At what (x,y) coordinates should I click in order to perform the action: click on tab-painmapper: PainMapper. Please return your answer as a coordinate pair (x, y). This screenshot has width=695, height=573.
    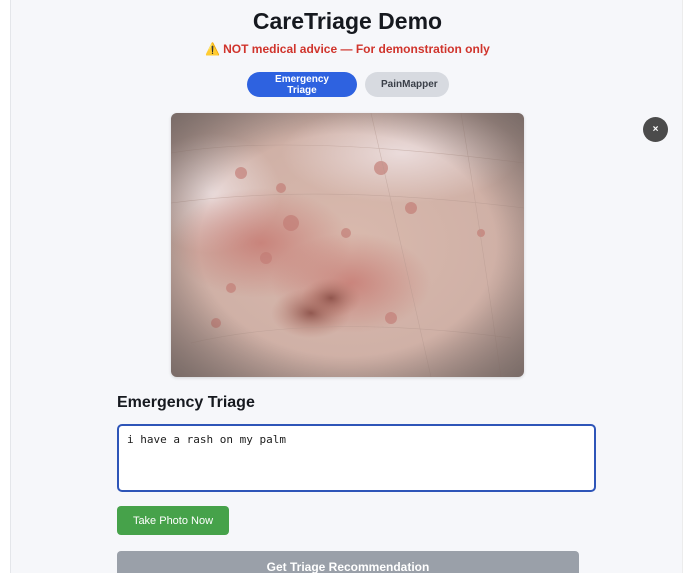
    Looking at the image, I should click on (407, 84).